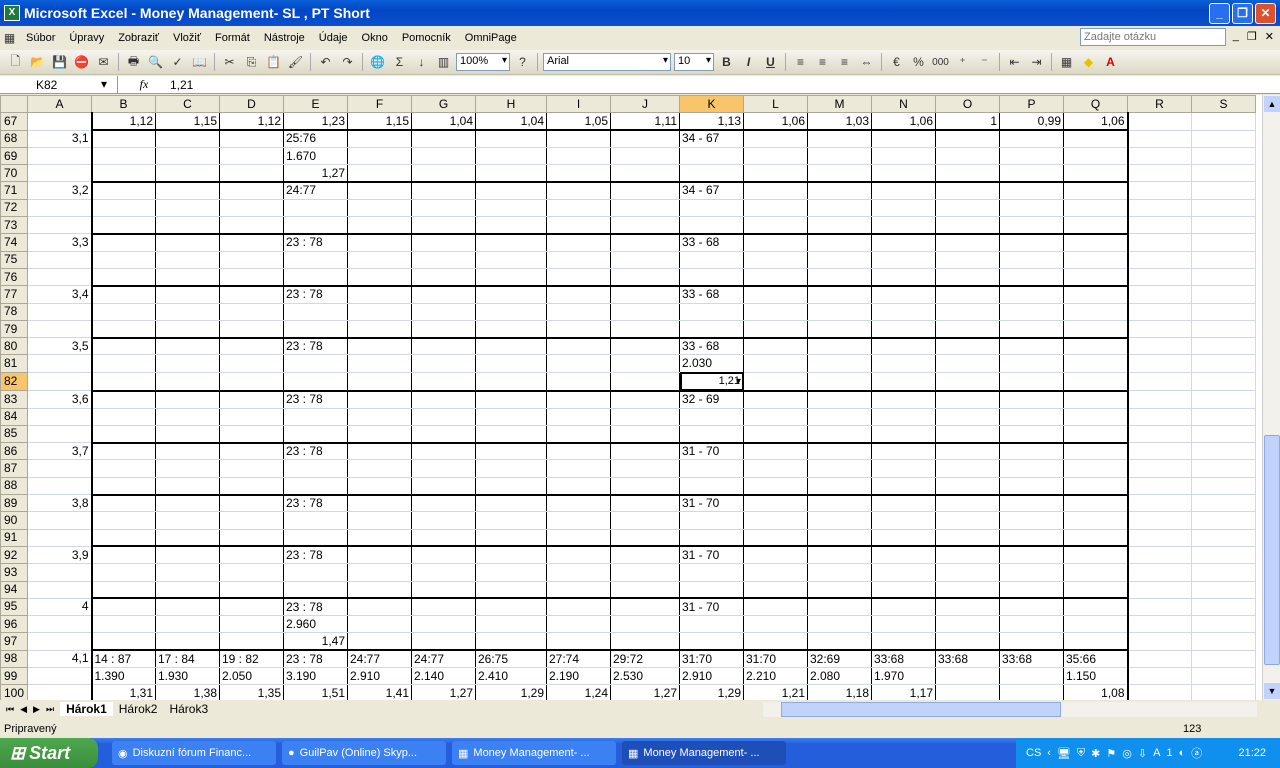 The width and height of the screenshot is (1280, 768). I want to click on cell-G85, so click(443, 434).